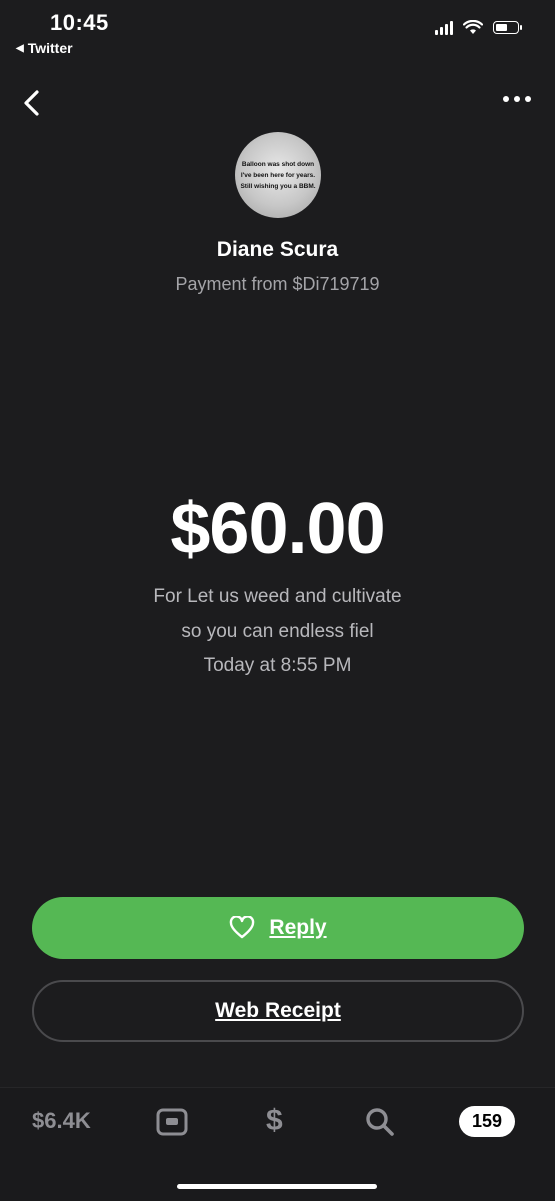 The width and height of the screenshot is (555, 1201). What do you see at coordinates (277, 596) in the screenshot?
I see `payment-note-line: For Let us weed and cultivate` at bounding box center [277, 596].